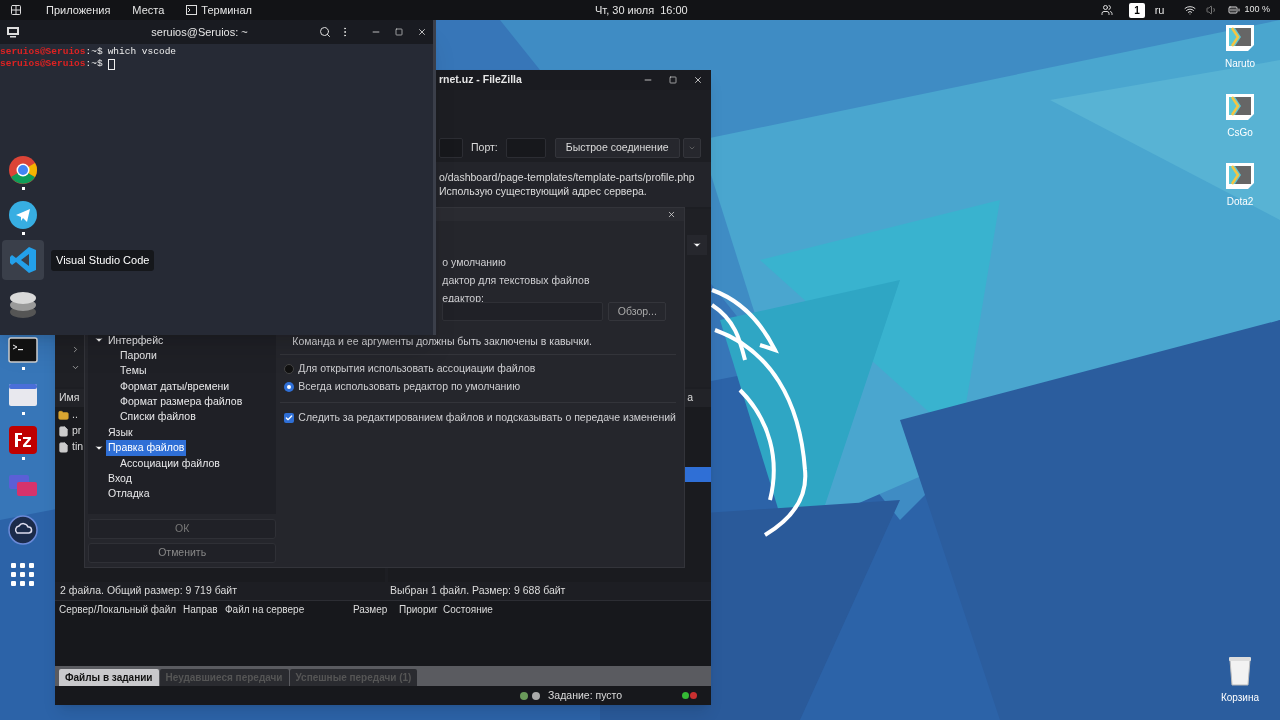  What do you see at coordinates (109, 677) in the screenshot?
I see `tab: Файлы в задании` at bounding box center [109, 677].